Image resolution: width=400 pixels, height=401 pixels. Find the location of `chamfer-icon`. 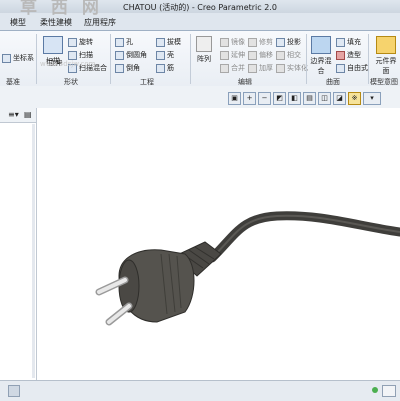

chamfer-icon is located at coordinates (119, 68).